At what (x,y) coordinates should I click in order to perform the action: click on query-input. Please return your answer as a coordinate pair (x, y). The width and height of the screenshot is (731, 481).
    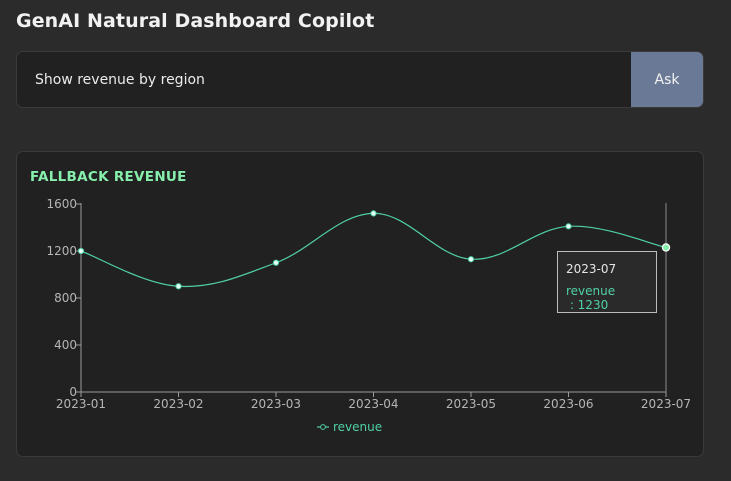
    Looking at the image, I should click on (325, 79).